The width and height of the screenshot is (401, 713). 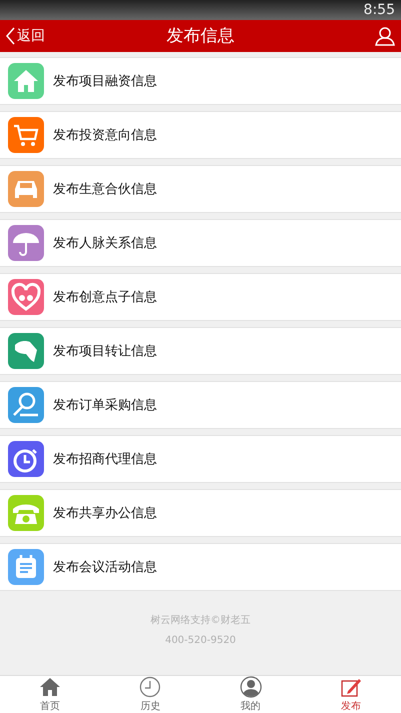 I want to click on menu-item: 发布招商代理信息, so click(x=200, y=458).